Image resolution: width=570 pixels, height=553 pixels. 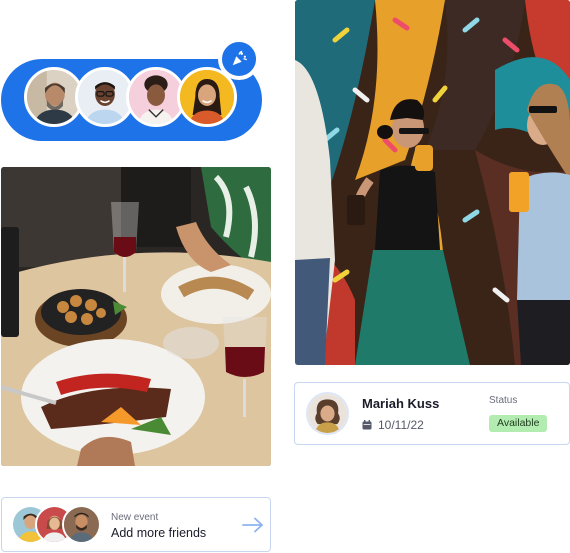 I want to click on party-popper-button, so click(x=239, y=59).